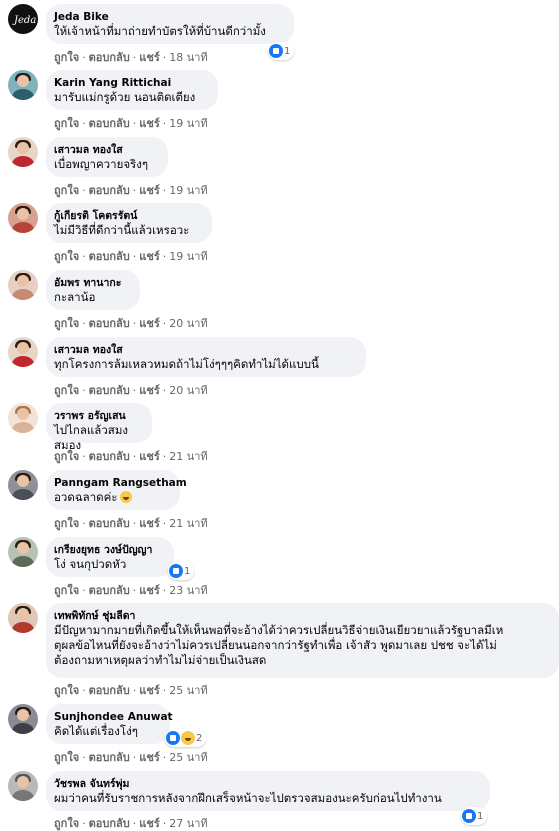 Image resolution: width=559 pixels, height=831 pixels. What do you see at coordinates (188, 590) in the screenshot?
I see `timestamp: 23 นาที` at bounding box center [188, 590].